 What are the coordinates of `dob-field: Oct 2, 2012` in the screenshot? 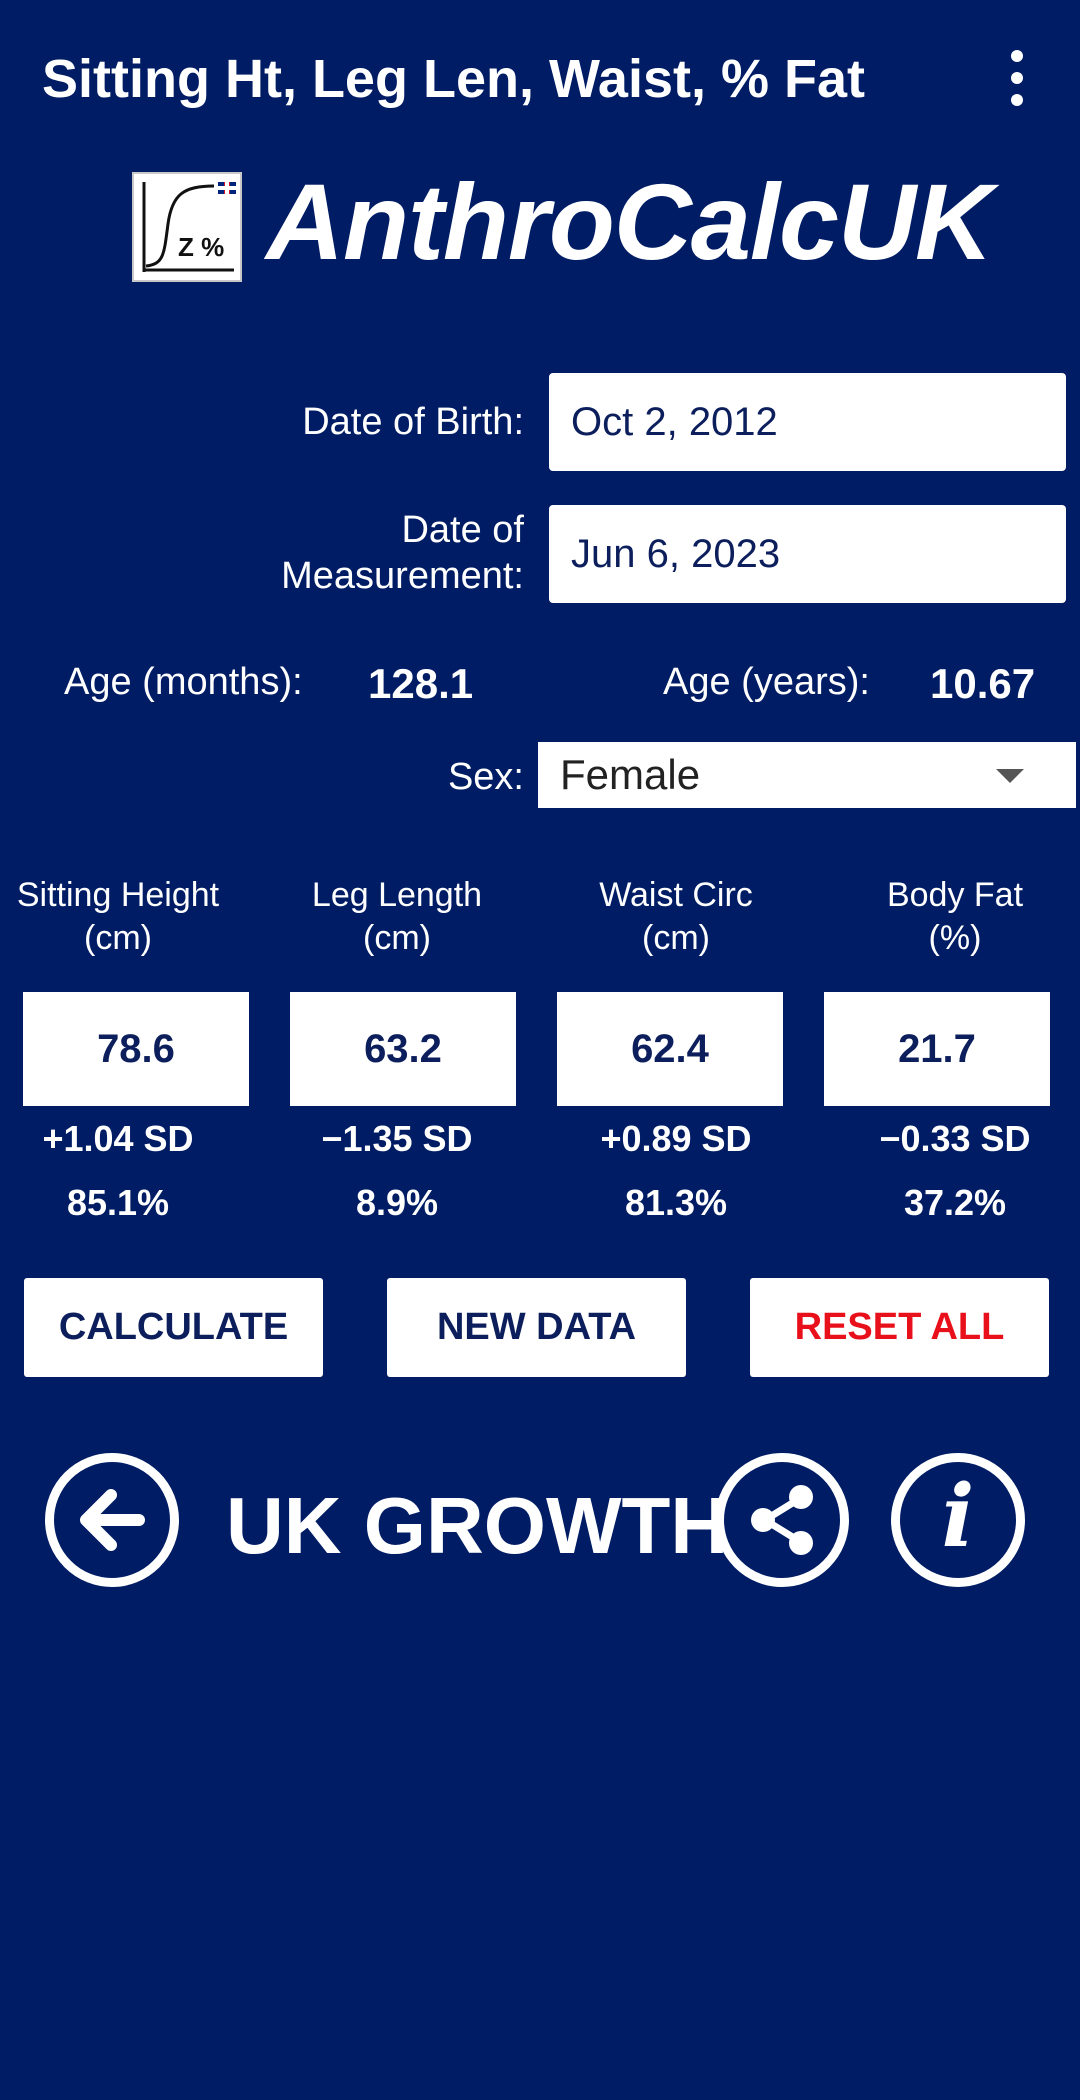 It's located at (807, 422).